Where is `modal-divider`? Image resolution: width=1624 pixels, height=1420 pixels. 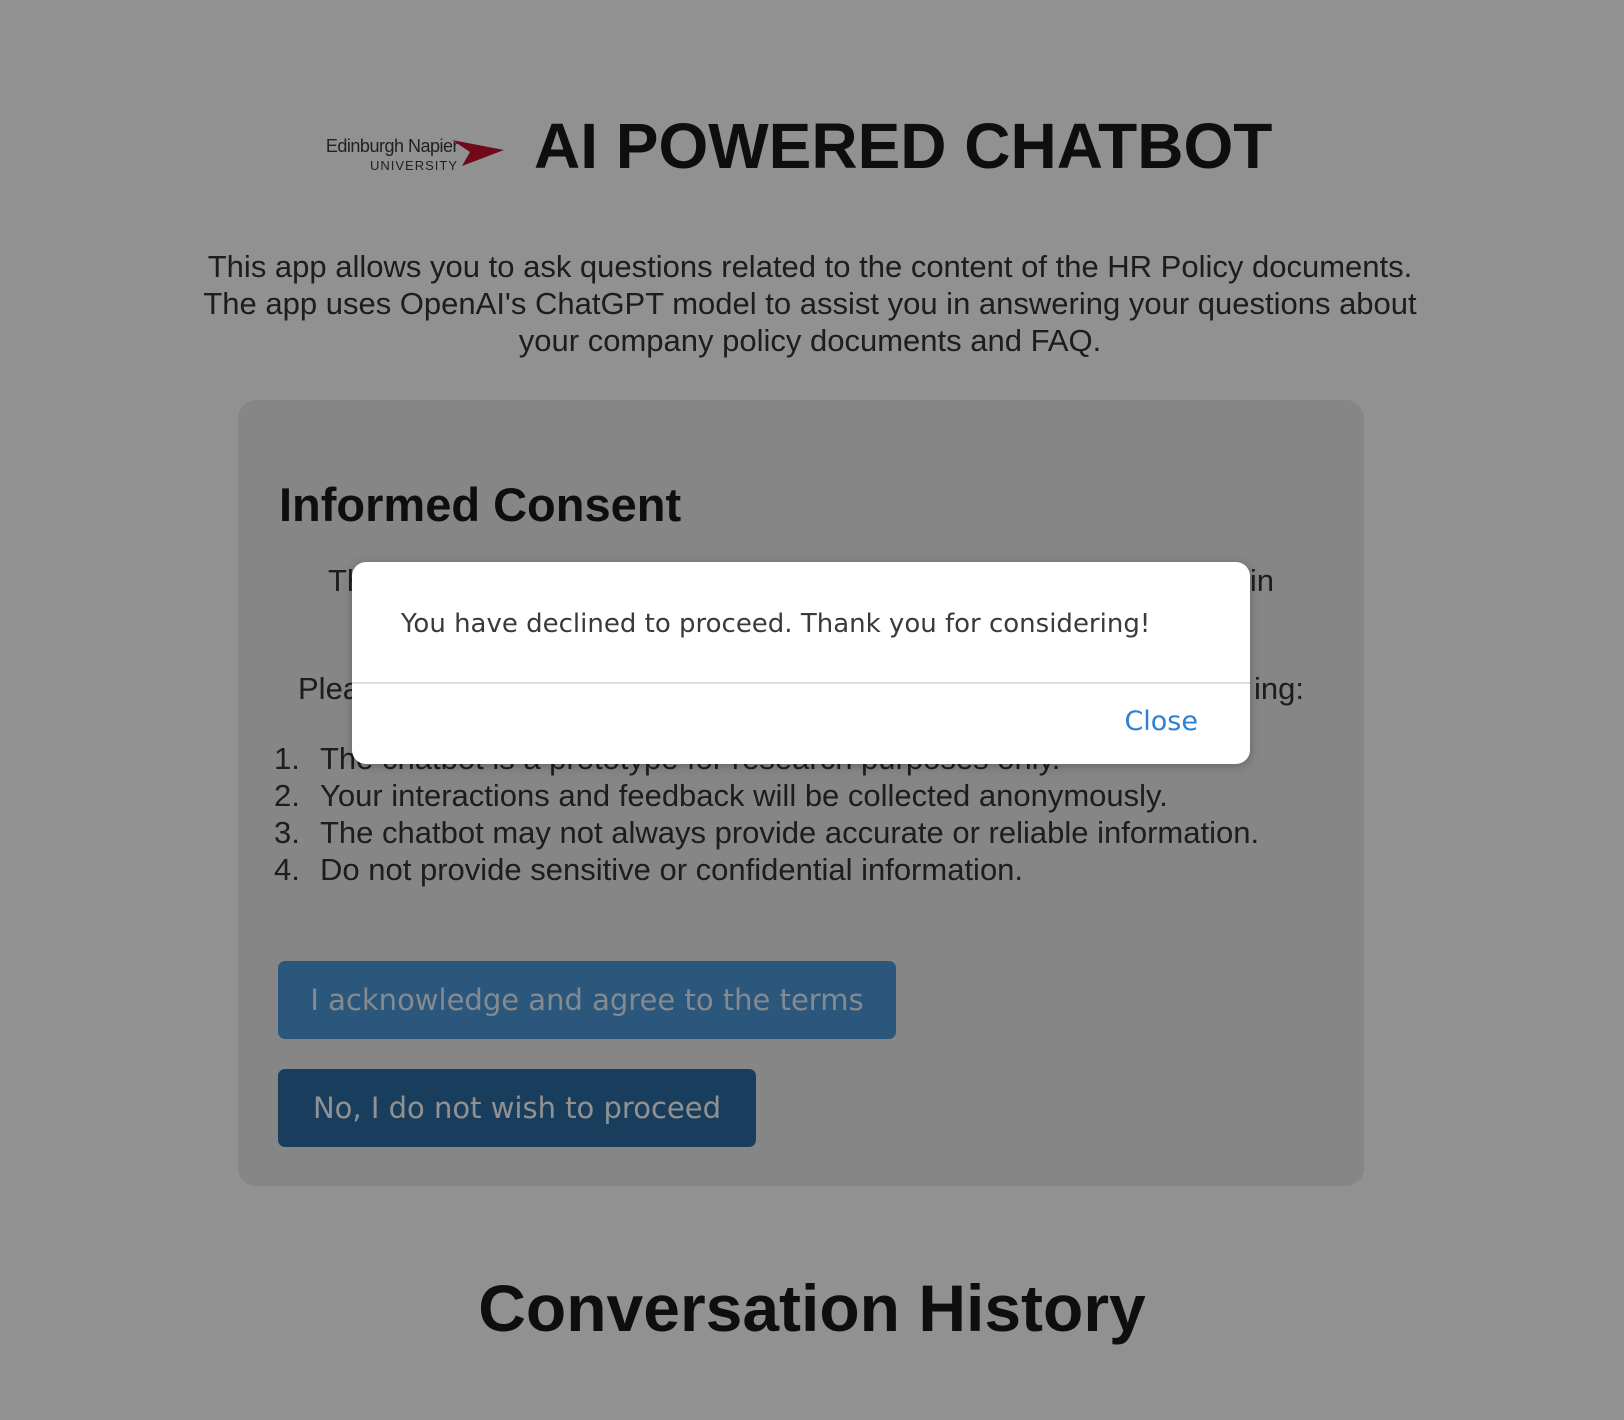 modal-divider is located at coordinates (801, 683).